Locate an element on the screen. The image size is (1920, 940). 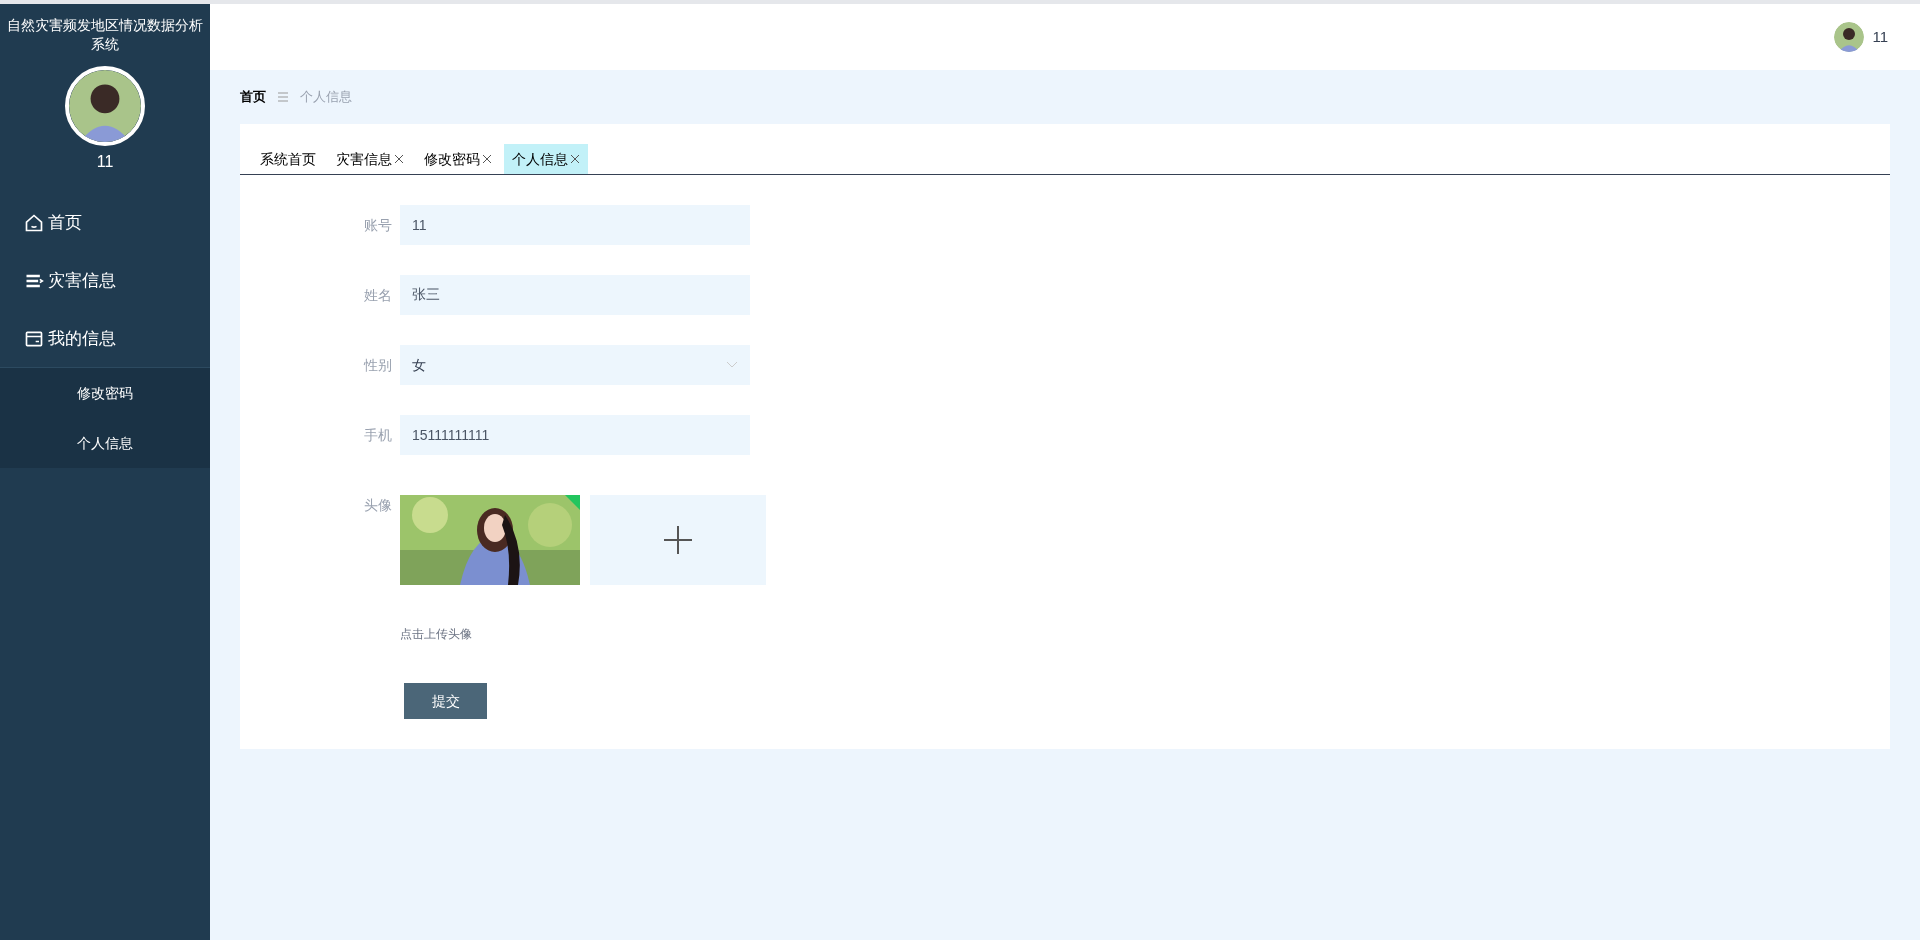
tab: 系统首页 is located at coordinates (288, 159).